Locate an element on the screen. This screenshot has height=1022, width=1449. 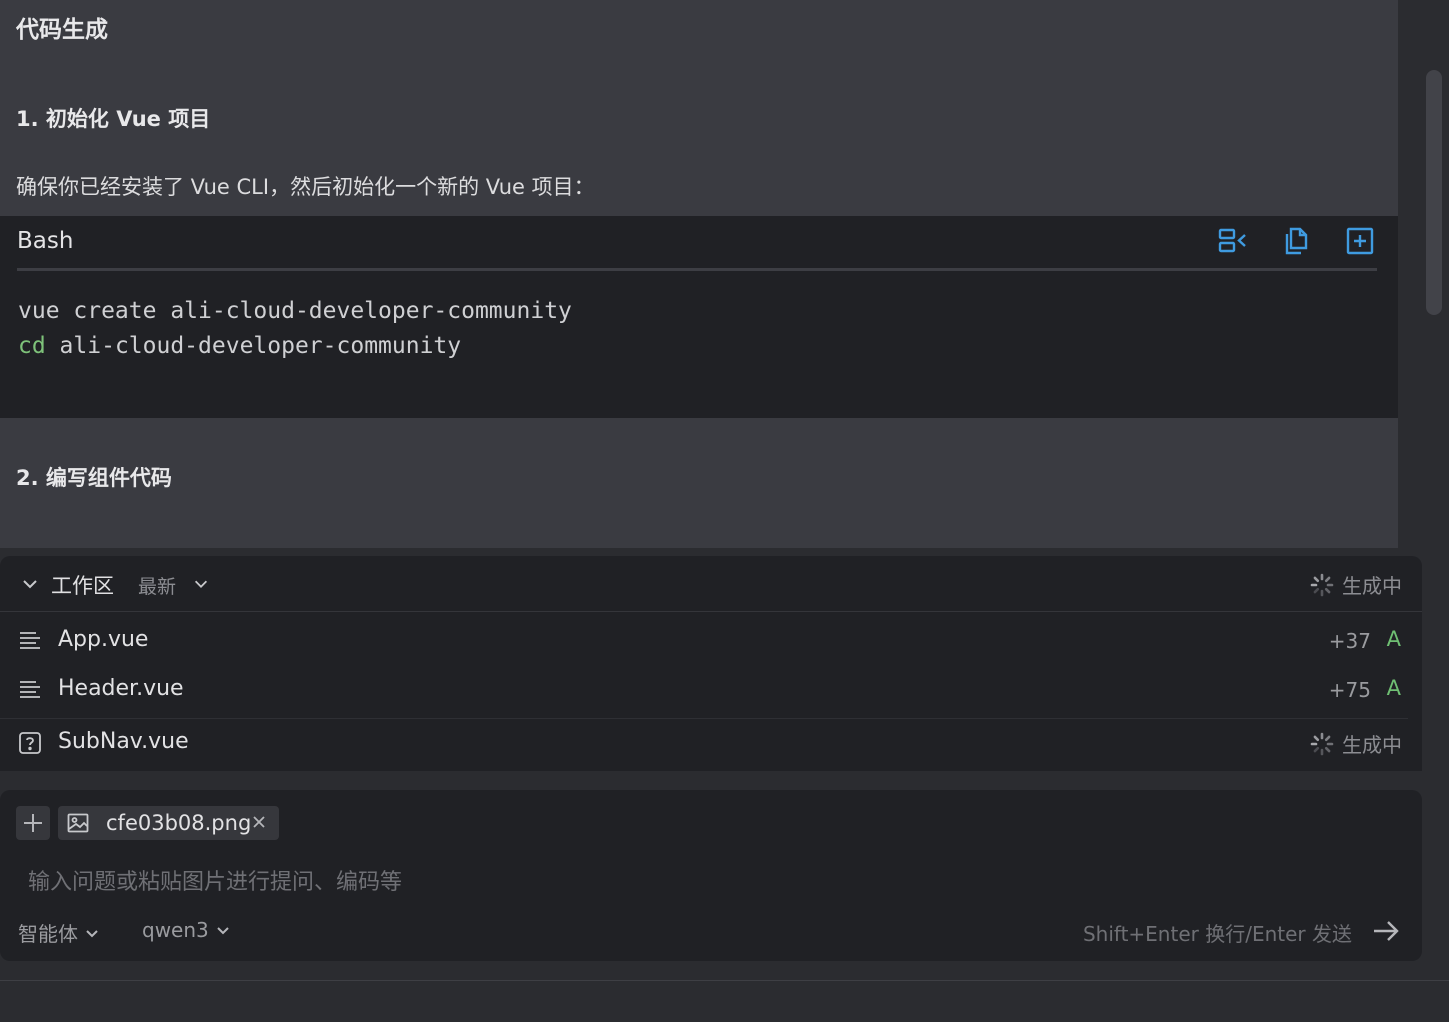
agent-selector: 智能体 is located at coordinates (59, 932).